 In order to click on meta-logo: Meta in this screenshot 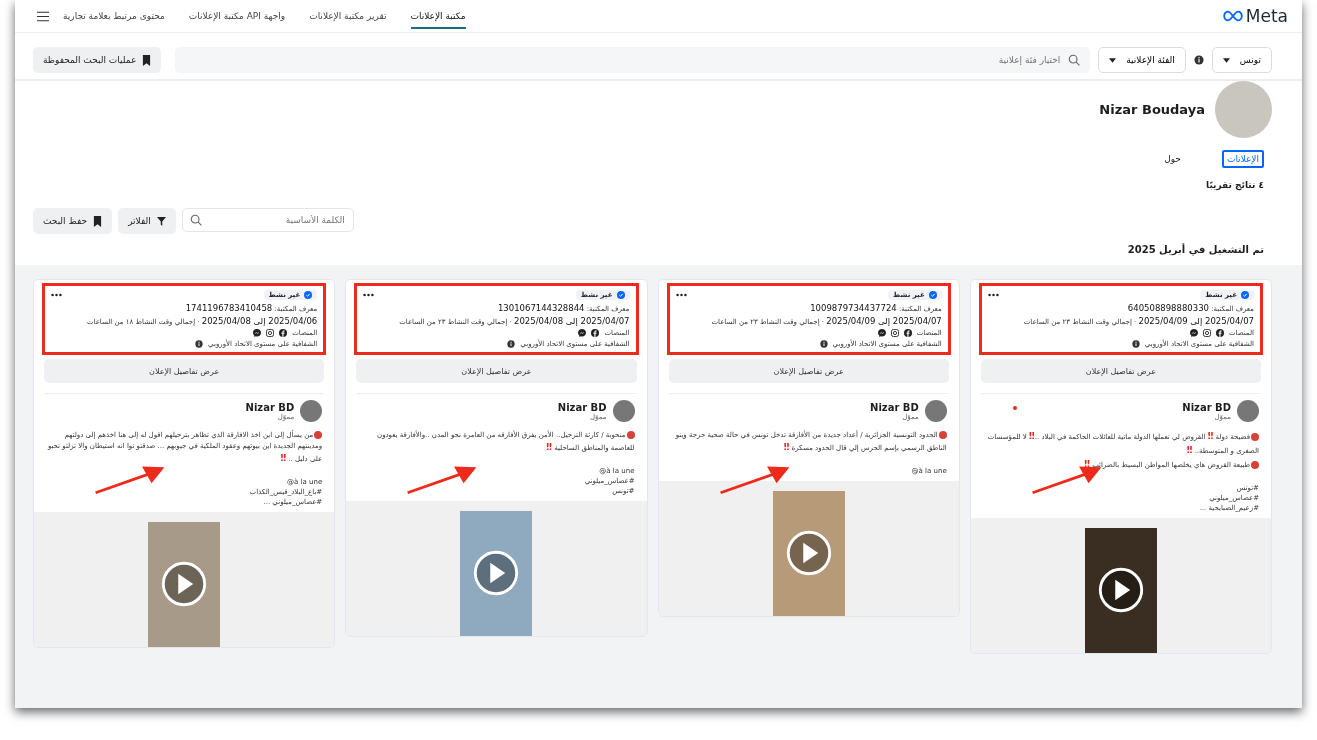, I will do `click(1254, 16)`.